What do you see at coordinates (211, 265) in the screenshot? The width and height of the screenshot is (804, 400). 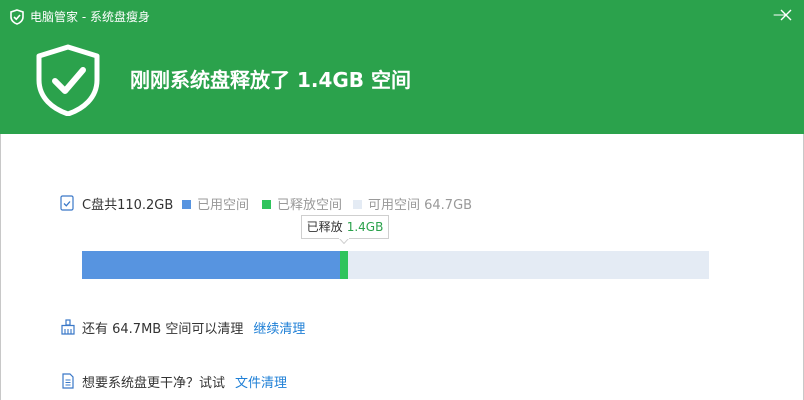 I see `used-segment` at bounding box center [211, 265].